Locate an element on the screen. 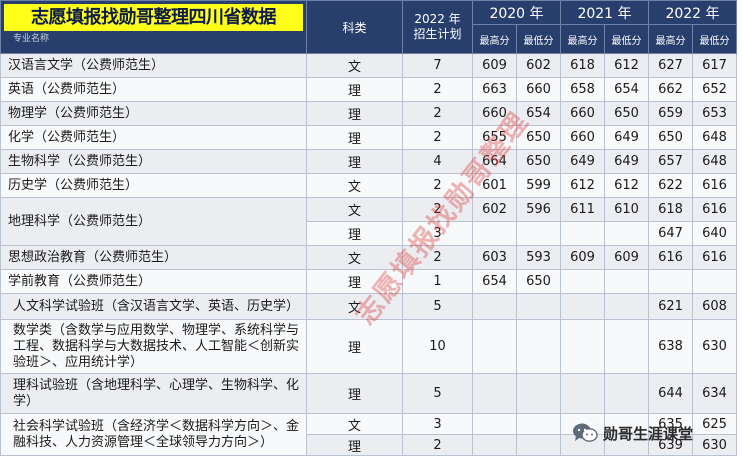 The image size is (742, 465). score-2022-min: 648 is located at coordinates (714, 137).